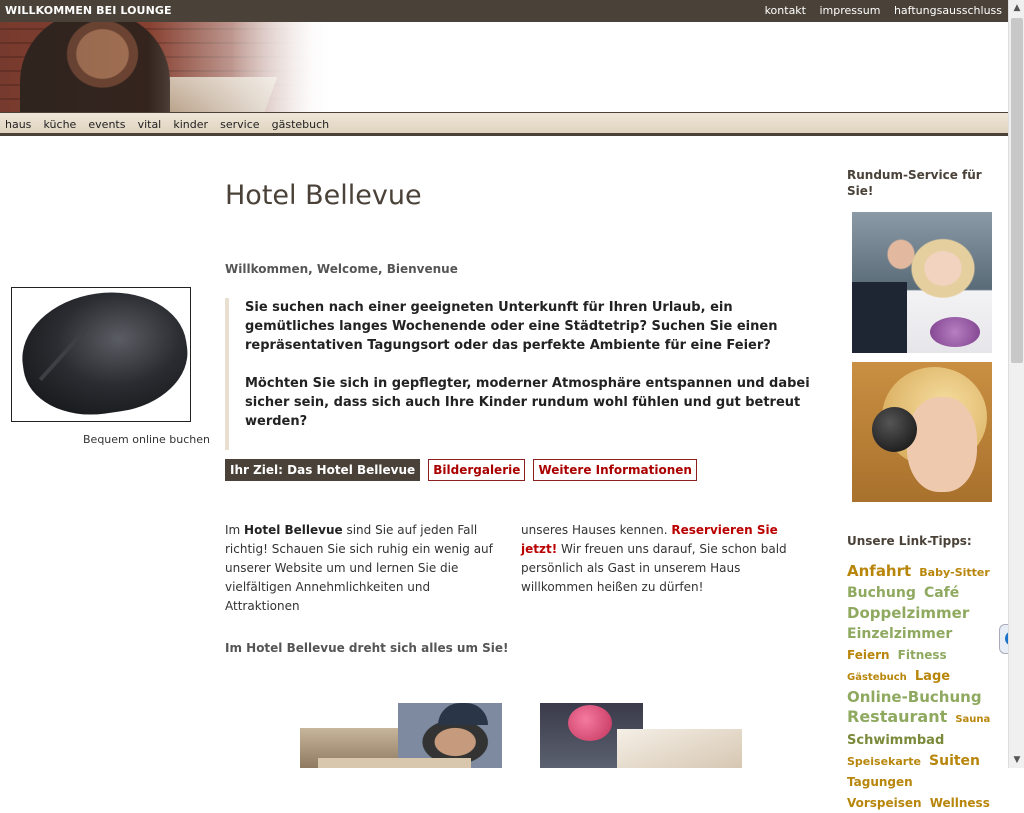 Image resolution: width=1024 pixels, height=813 pixels. I want to click on tag-link-caf-: Café, so click(941, 593).